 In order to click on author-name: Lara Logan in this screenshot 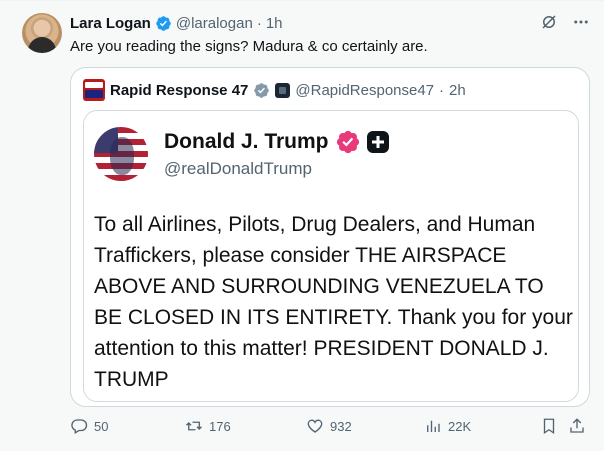, I will do `click(110, 23)`.